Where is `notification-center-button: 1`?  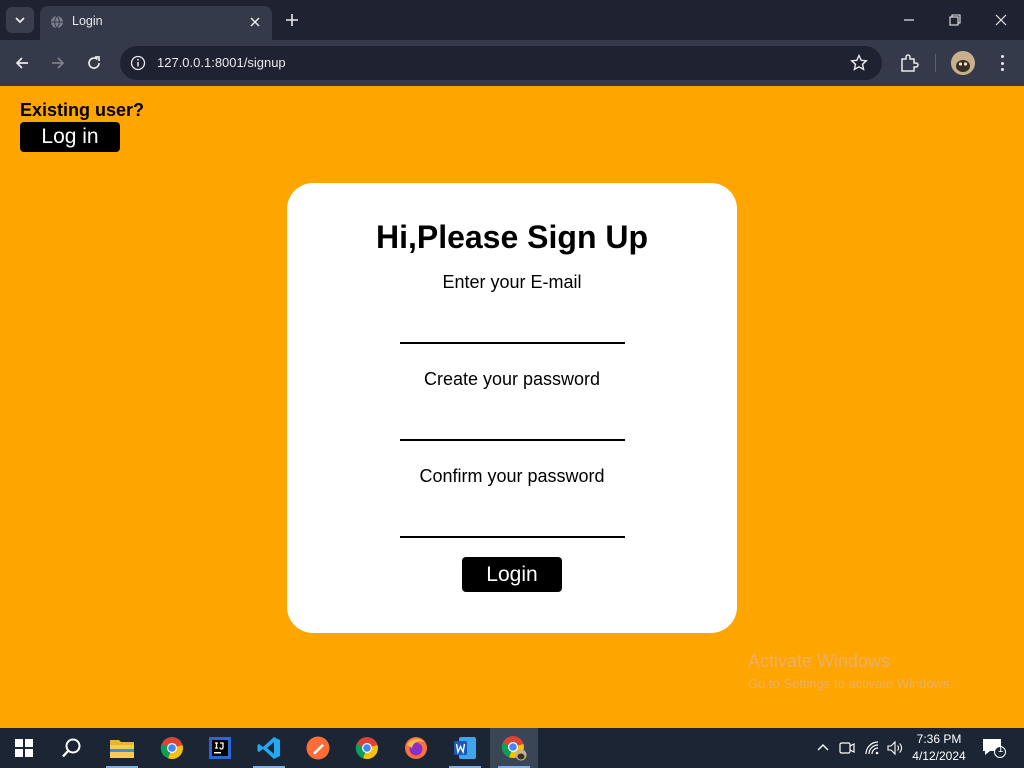 notification-center-button: 1 is located at coordinates (994, 748).